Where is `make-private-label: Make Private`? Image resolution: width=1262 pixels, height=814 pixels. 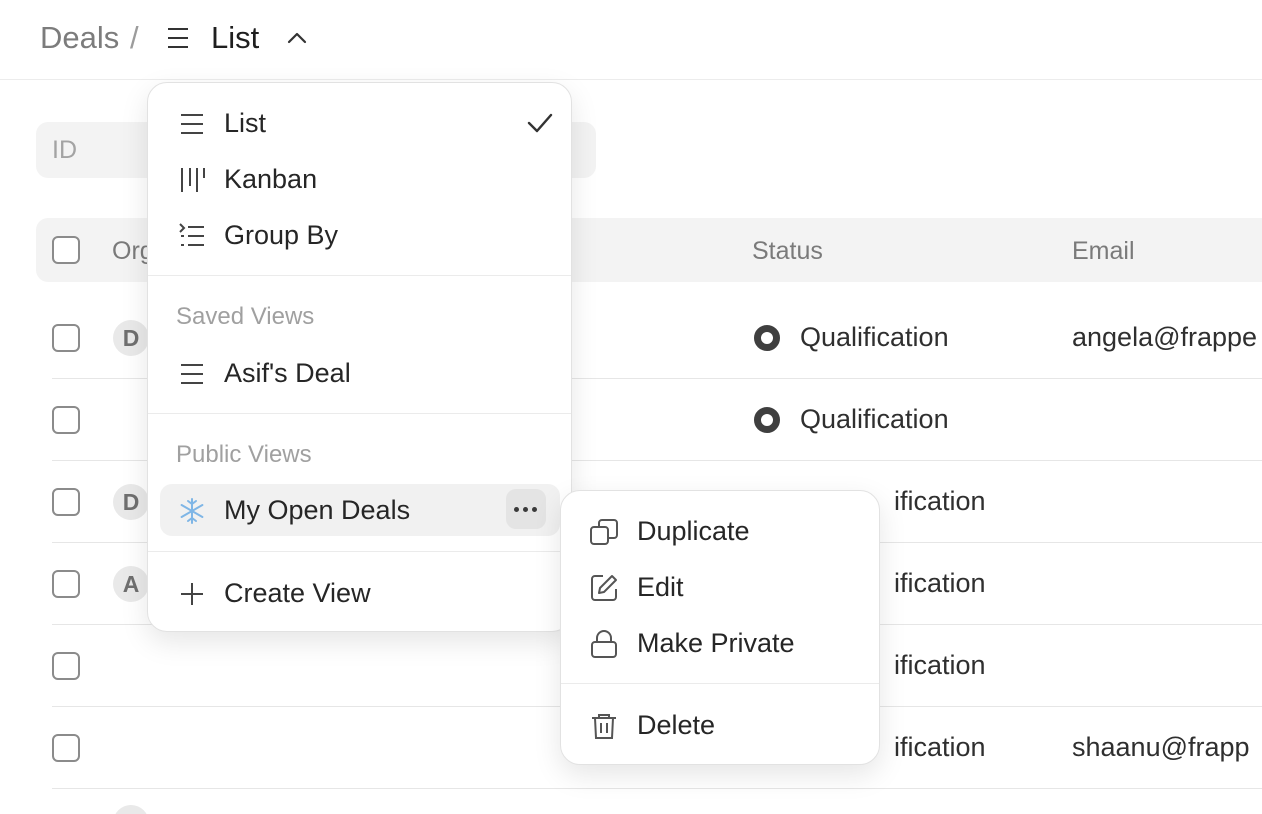
make-private-label: Make Private is located at coordinates (716, 643).